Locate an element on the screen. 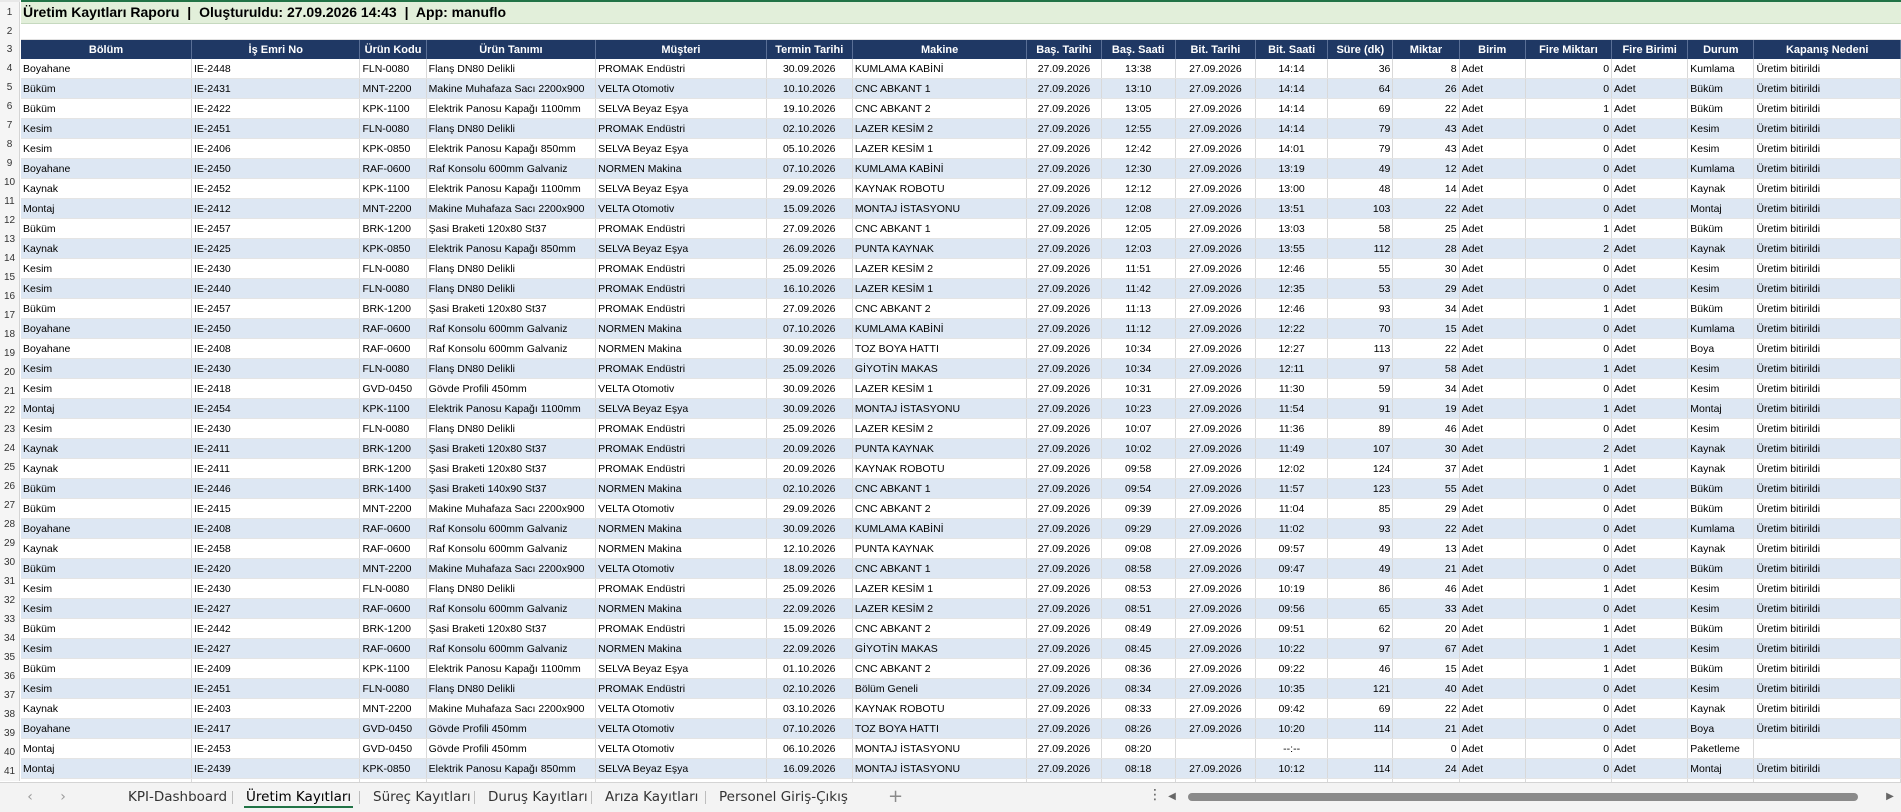 The height and width of the screenshot is (812, 1901). table-cell: 22 is located at coordinates (1426, 708).